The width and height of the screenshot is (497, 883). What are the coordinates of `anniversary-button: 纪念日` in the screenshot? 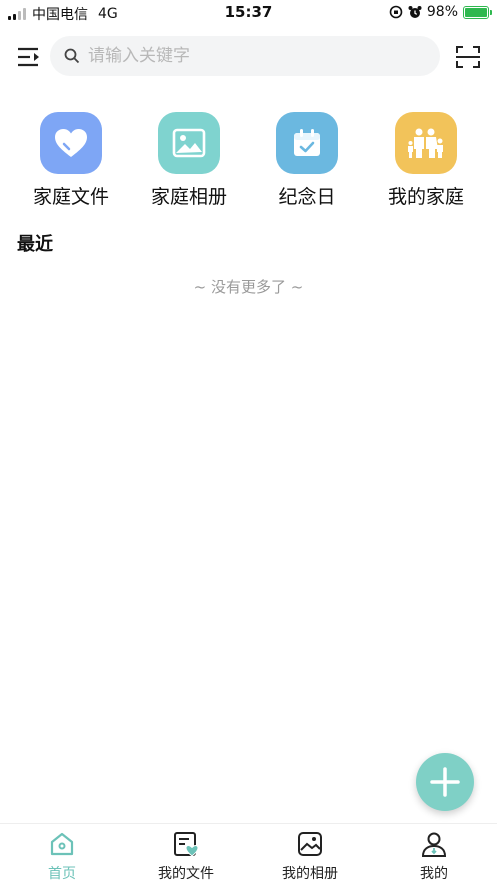 It's located at (307, 160).